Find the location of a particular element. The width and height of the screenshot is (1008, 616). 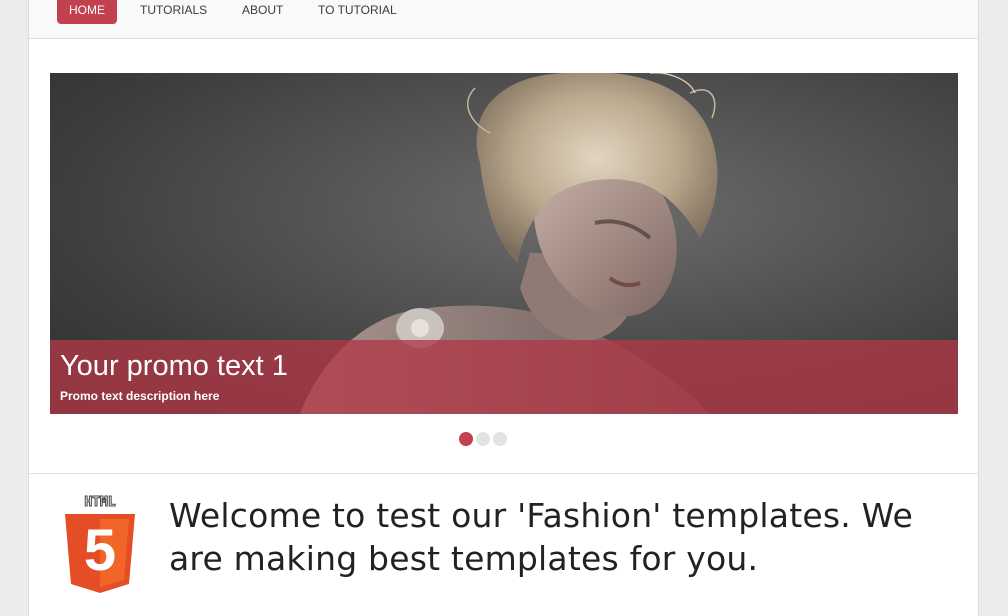

caption-description: Promo text description here is located at coordinates (140, 396).